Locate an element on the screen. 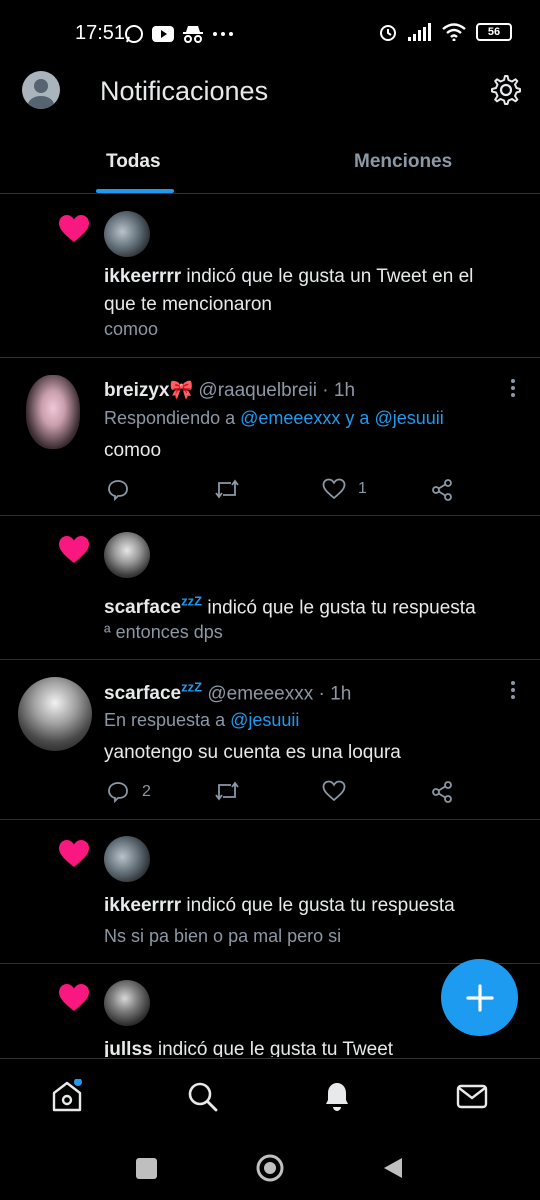  header: Notificaciones is located at coordinates (270, 96).